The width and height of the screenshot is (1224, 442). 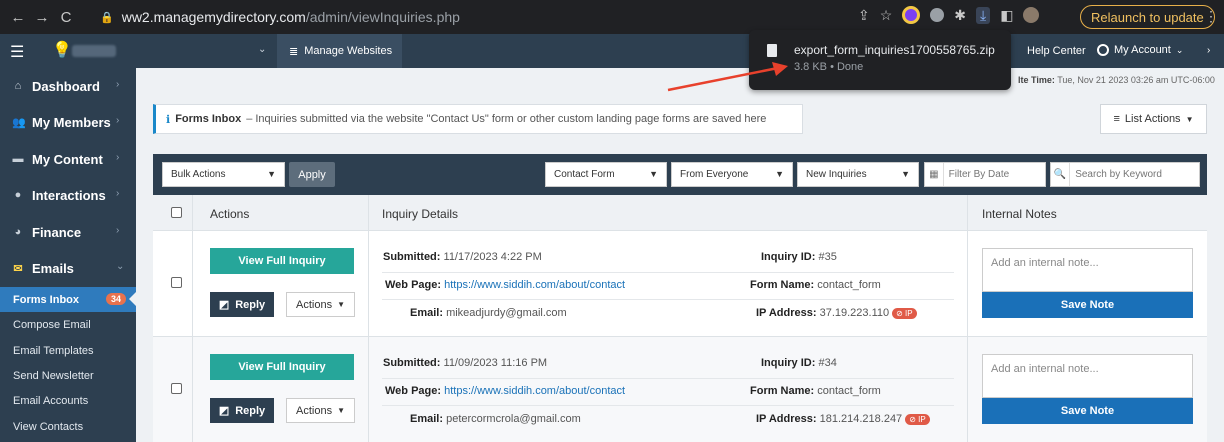 What do you see at coordinates (1147, 17) in the screenshot?
I see `relaunch-button: Relaunch to update` at bounding box center [1147, 17].